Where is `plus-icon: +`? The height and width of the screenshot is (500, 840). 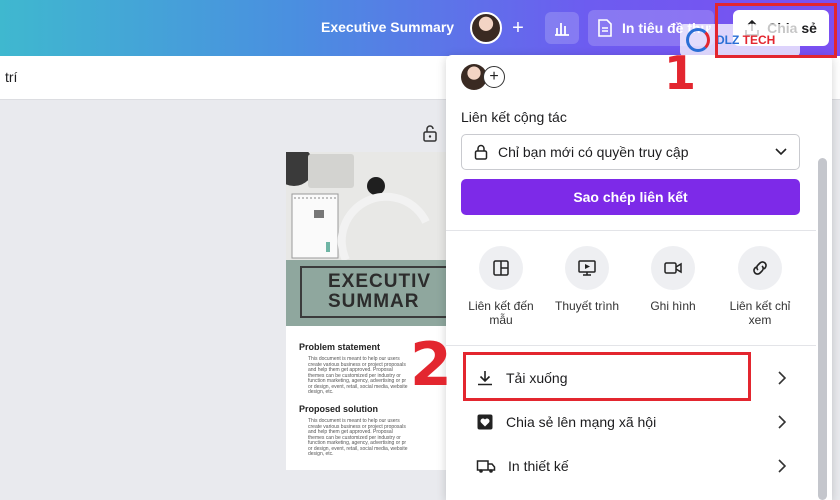 plus-icon: + is located at coordinates (518, 27).